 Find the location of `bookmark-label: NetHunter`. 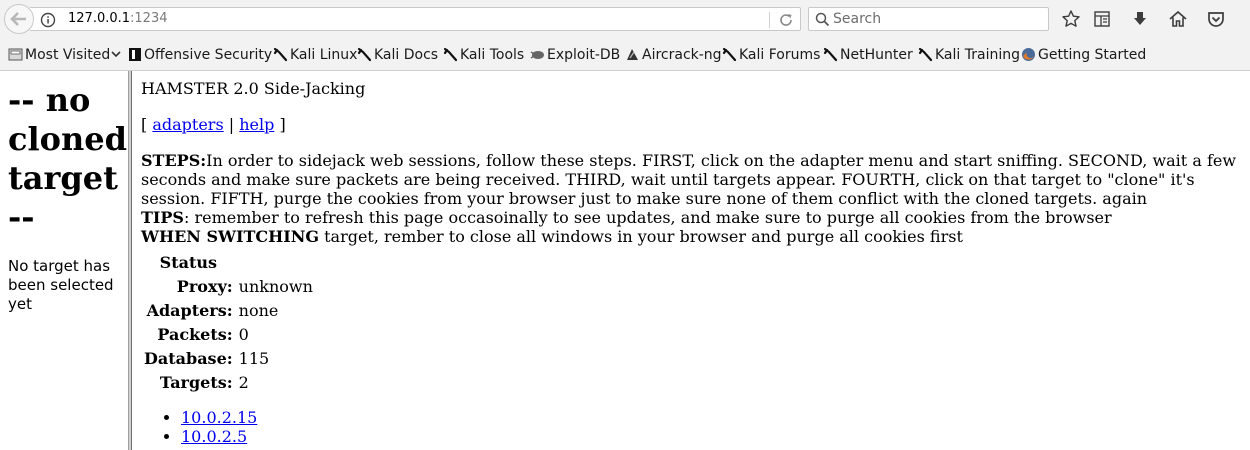

bookmark-label: NetHunter is located at coordinates (876, 55).